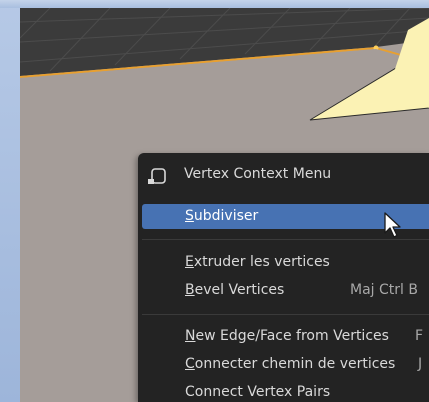 The width and height of the screenshot is (429, 402). I want to click on menu-item-new-edge-face: New Edge/Face from Vertices F, so click(285, 336).